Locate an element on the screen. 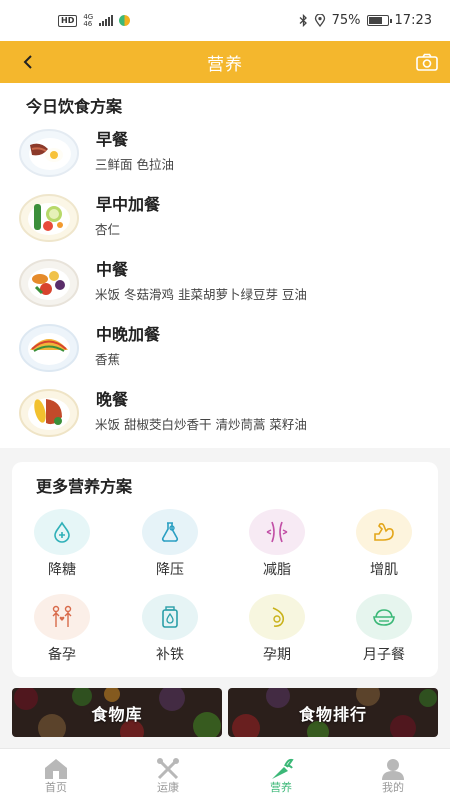 Image resolution: width=450 pixels, height=800 pixels. meal-item-lunch: 中餐 米饭 冬菇滑鸡 韭菜胡萝卜绿豆芽 豆油 is located at coordinates (225, 284).